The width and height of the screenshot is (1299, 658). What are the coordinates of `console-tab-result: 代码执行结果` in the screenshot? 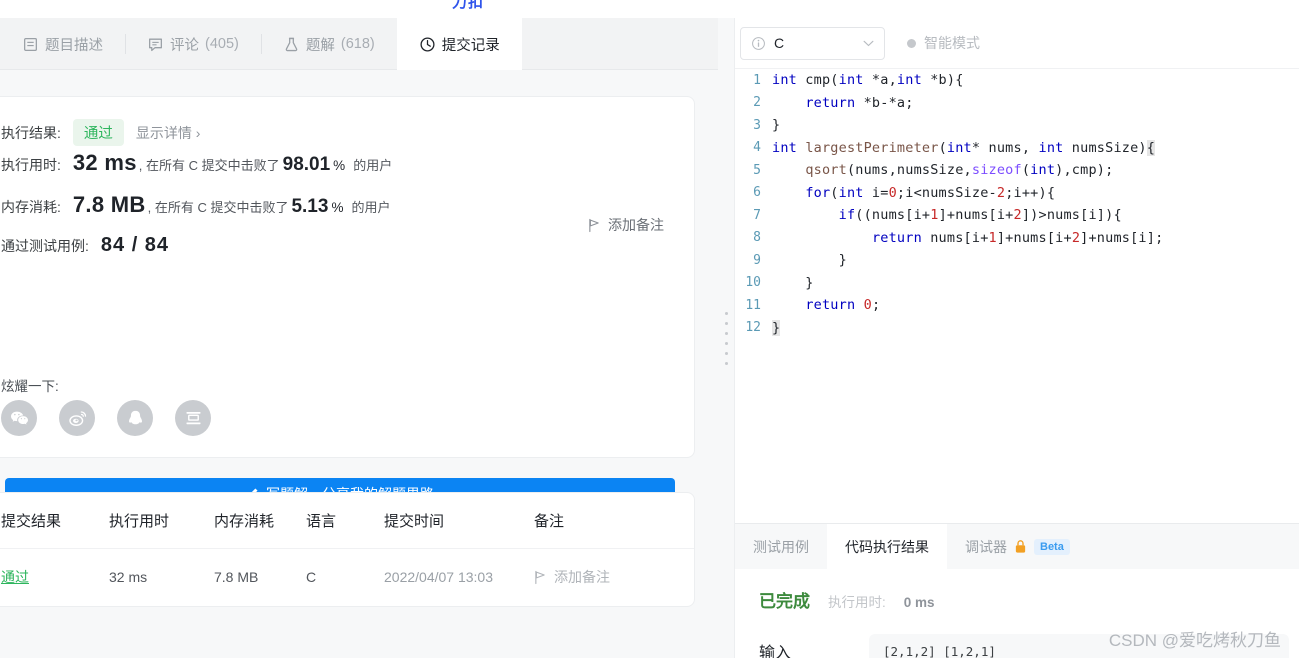 It's located at (887, 546).